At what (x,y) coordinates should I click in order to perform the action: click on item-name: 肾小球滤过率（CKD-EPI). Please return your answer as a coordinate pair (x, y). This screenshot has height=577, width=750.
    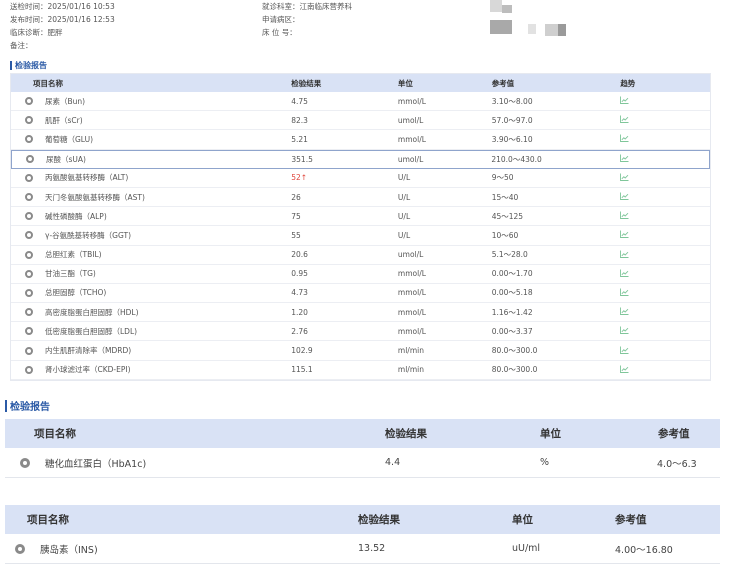
    Looking at the image, I should click on (88, 370).